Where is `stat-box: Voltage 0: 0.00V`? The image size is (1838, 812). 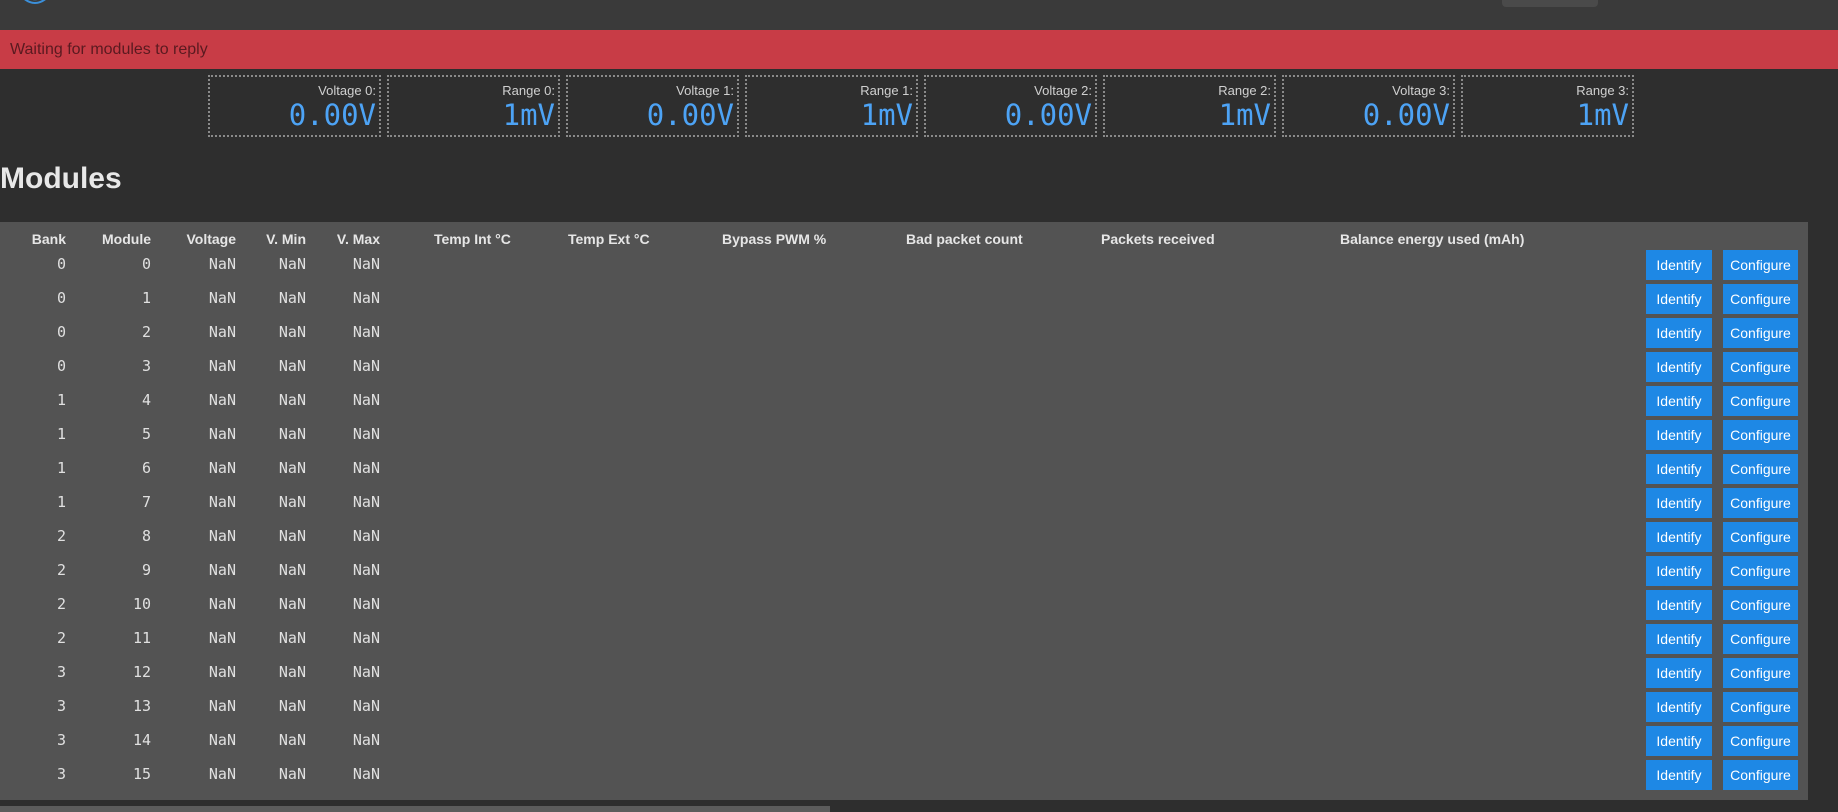 stat-box: Voltage 0: 0.00V is located at coordinates (294, 106).